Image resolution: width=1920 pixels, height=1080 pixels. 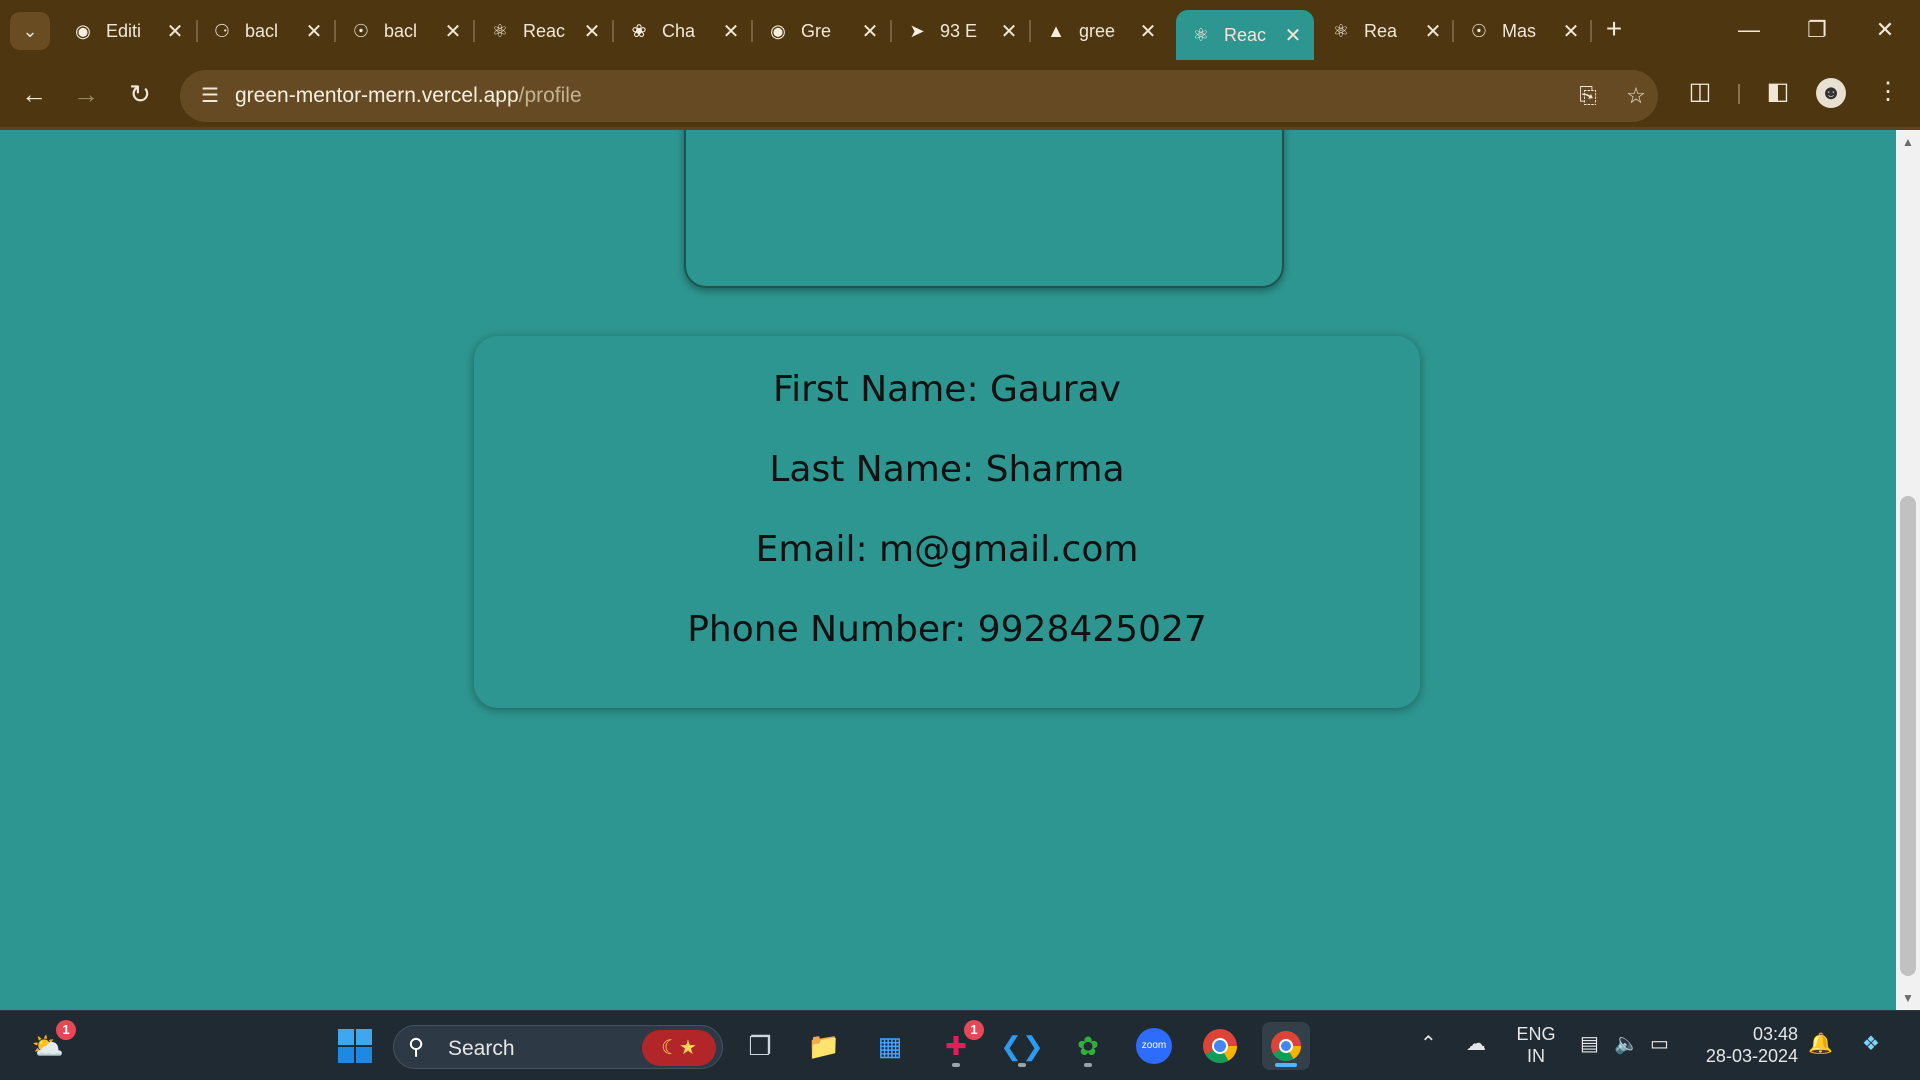 I want to click on url-text: green-mentor-mern.vercel.app/profile, so click(x=408, y=96).